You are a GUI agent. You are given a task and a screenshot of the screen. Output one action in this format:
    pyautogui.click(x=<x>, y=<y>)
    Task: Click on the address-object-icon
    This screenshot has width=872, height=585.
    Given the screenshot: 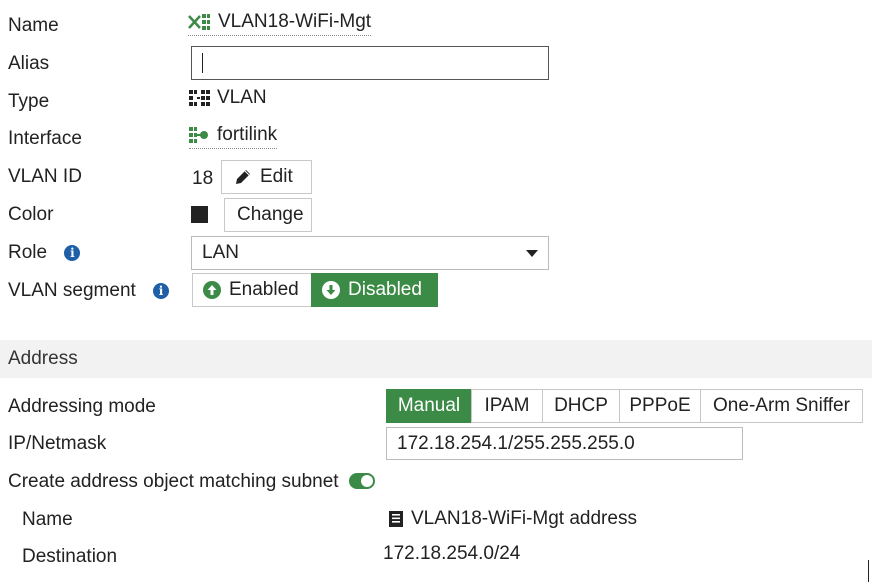 What is the action you would take?
    pyautogui.click(x=396, y=519)
    